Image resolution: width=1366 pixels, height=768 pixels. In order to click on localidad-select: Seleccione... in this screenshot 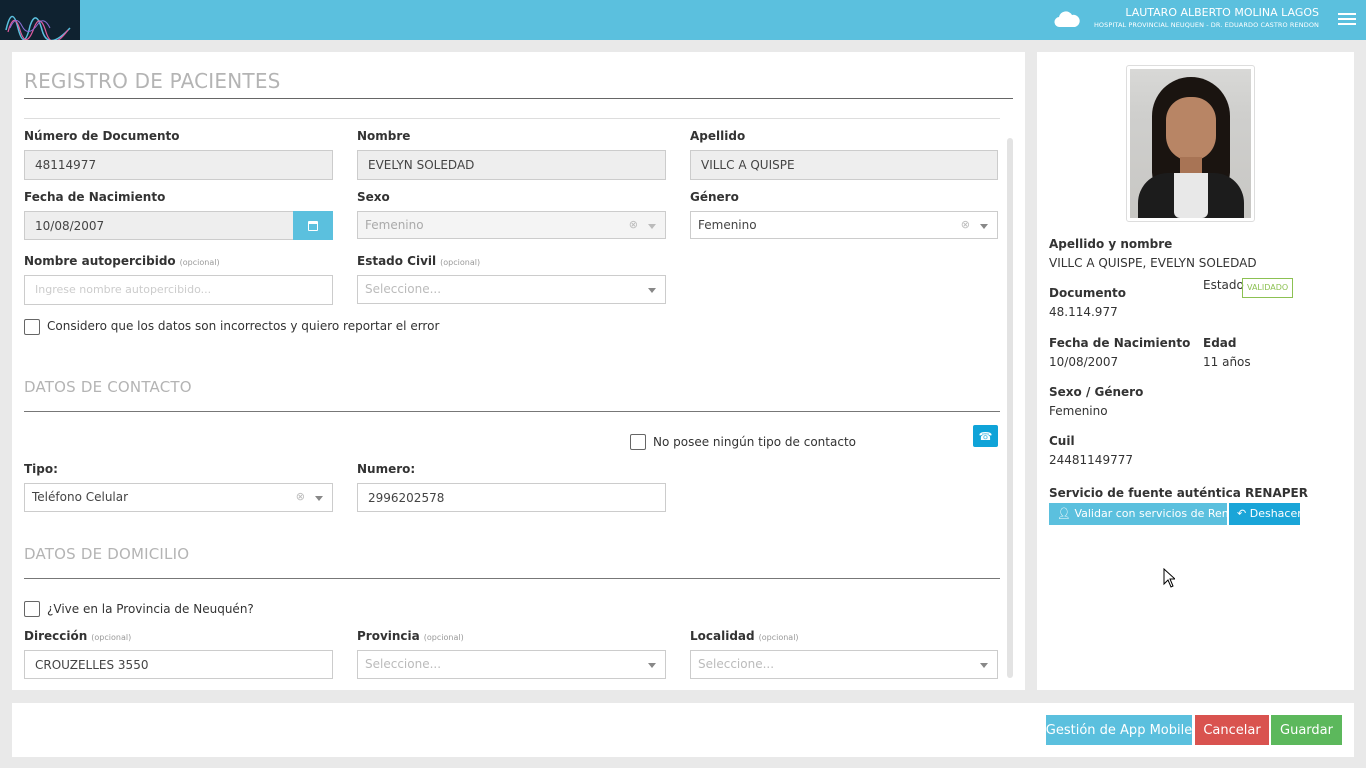, I will do `click(844, 664)`.